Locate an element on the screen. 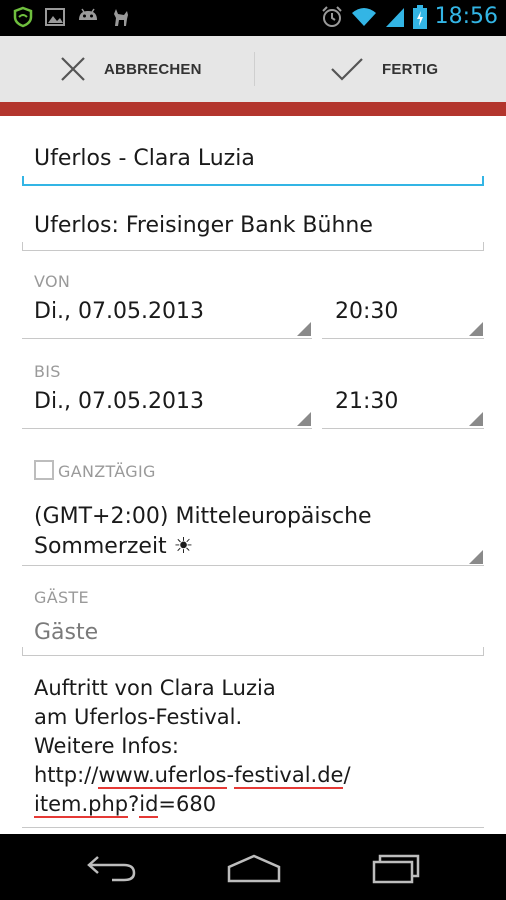 The image size is (506, 900). recents-button is located at coordinates (396, 868).